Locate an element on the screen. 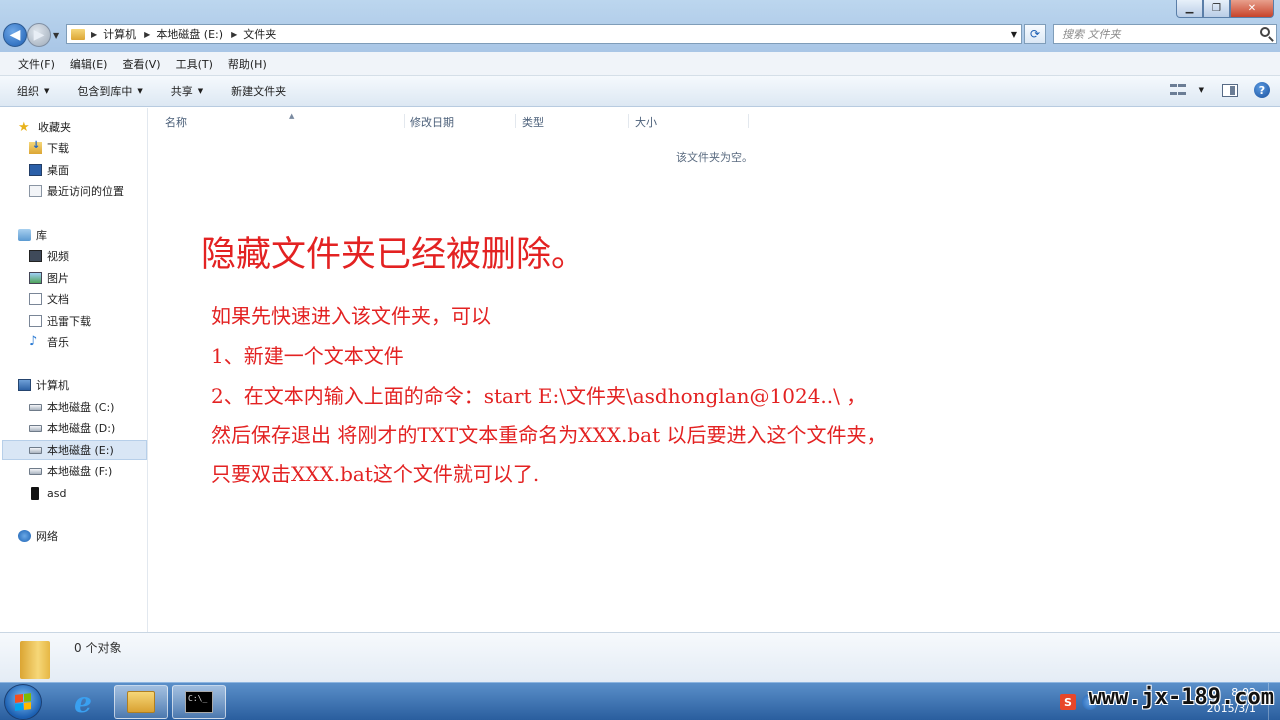 Image resolution: width=1280 pixels, height=720 pixels. address-bar: ▶ 计算机 ▶ 本地磁盘 (E:) ▶ 文件夹 ▼ is located at coordinates (544, 34).